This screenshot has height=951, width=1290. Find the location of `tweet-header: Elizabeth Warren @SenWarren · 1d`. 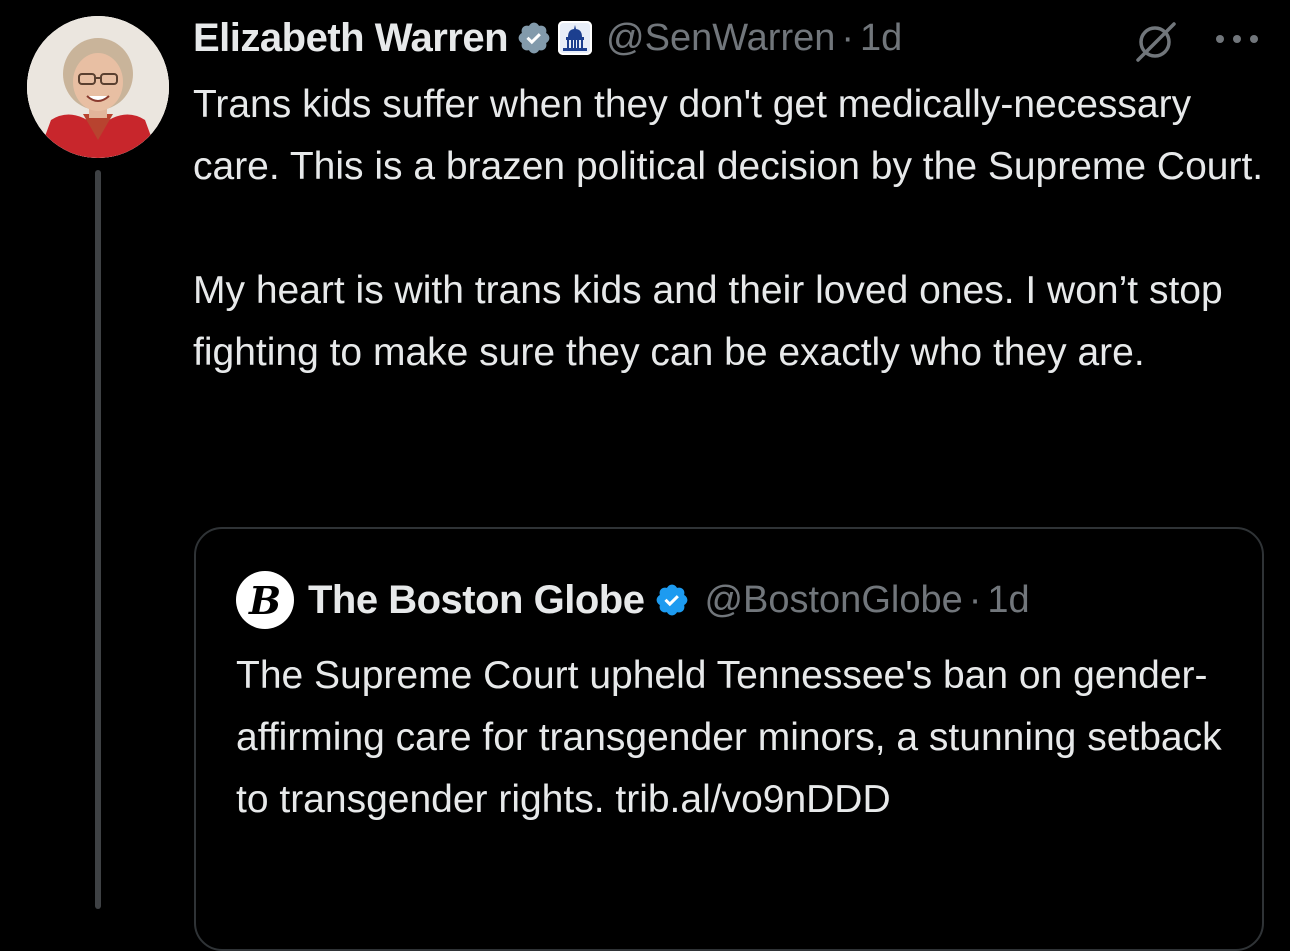

tweet-header: Elizabeth Warren @SenWarren · 1d is located at coordinates (547, 38).